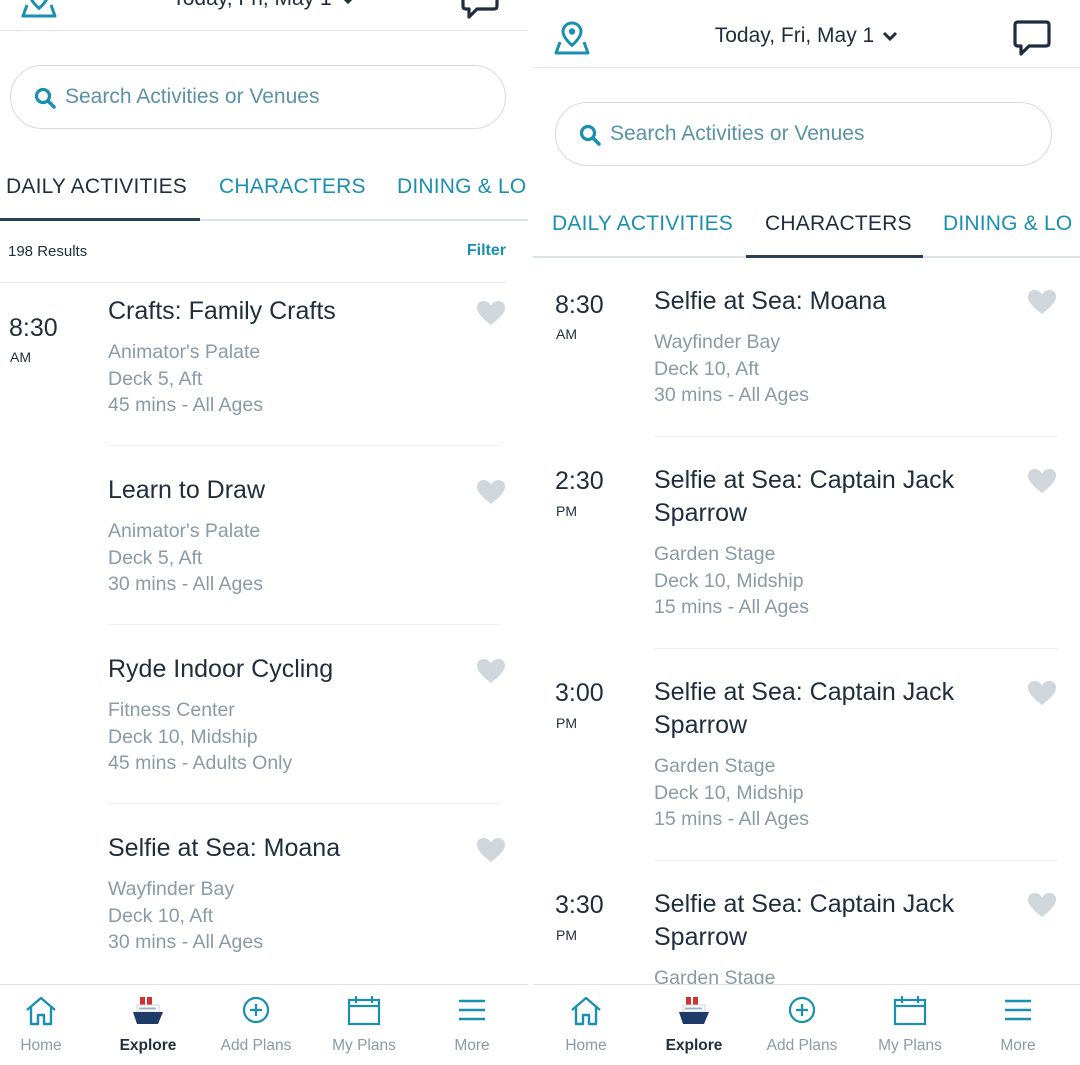  Describe the element at coordinates (717, 342) in the screenshot. I see `item-venue: Wayfinder Bay` at that location.